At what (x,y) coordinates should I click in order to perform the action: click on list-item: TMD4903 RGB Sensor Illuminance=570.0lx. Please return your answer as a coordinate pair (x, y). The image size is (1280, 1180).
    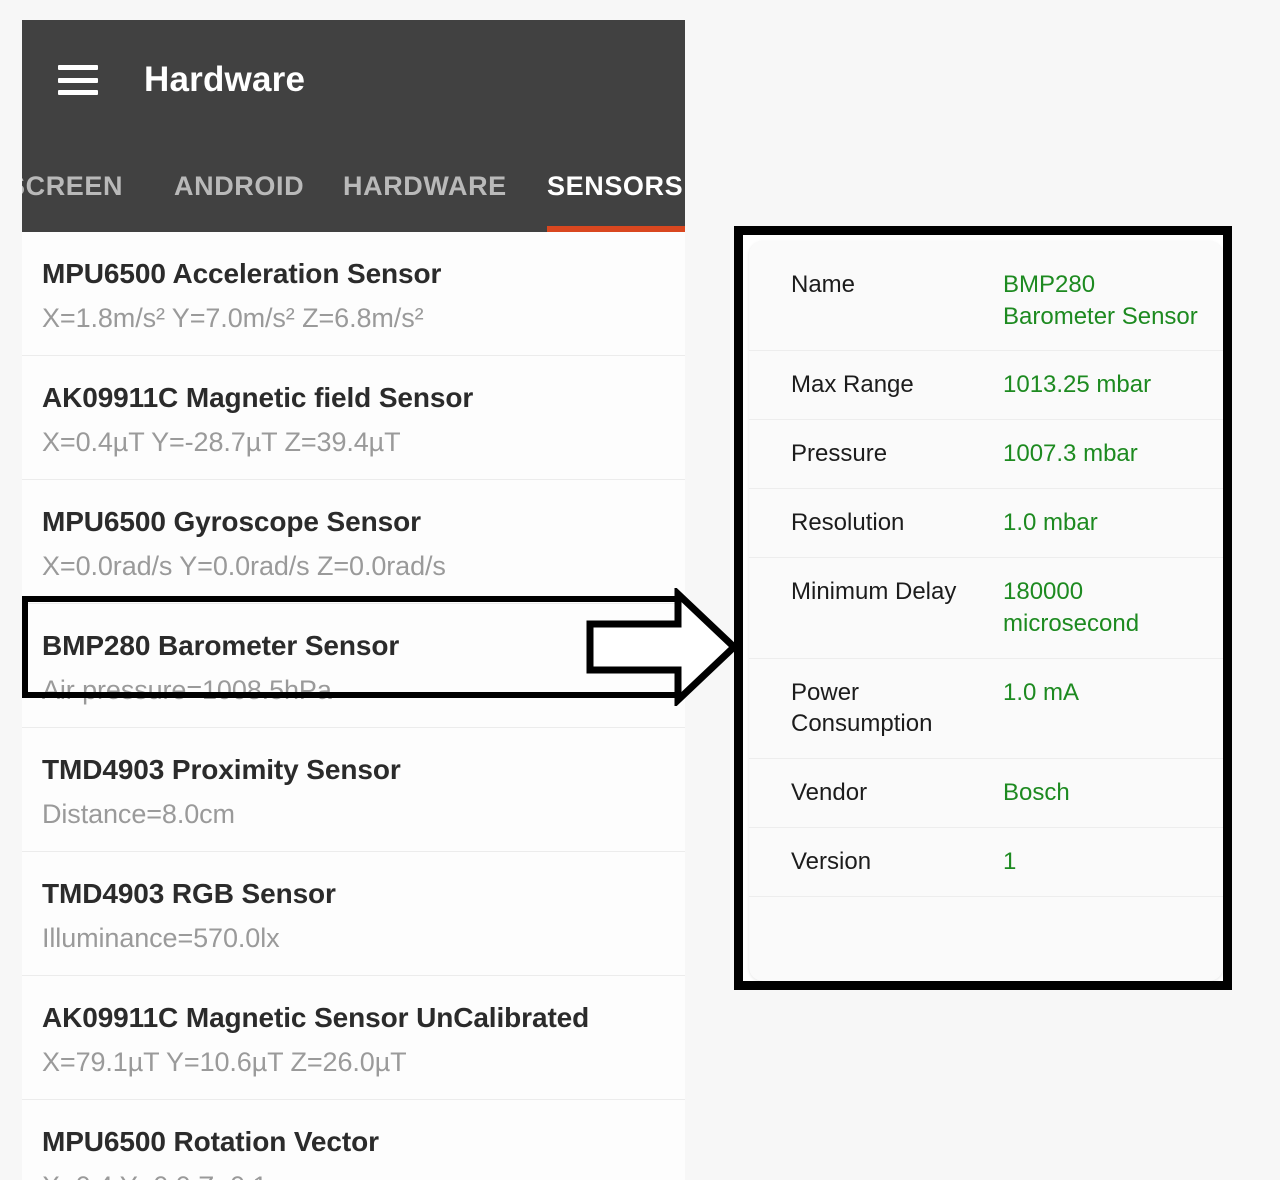
    Looking at the image, I should click on (353, 914).